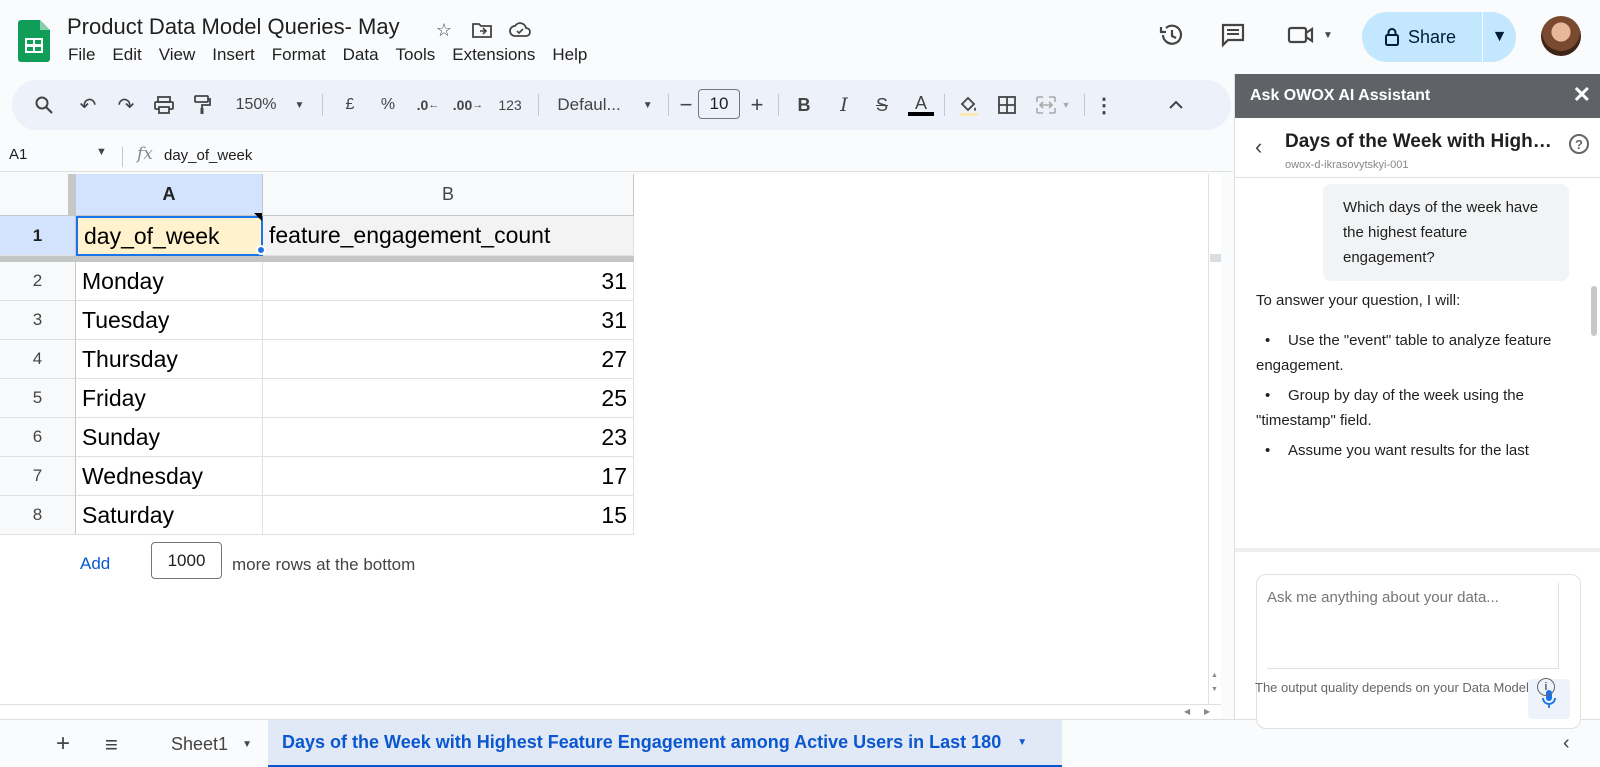 Image resolution: width=1600 pixels, height=767 pixels. Describe the element at coordinates (111, 745) in the screenshot. I see `all-sheets-icon: ≡` at that location.